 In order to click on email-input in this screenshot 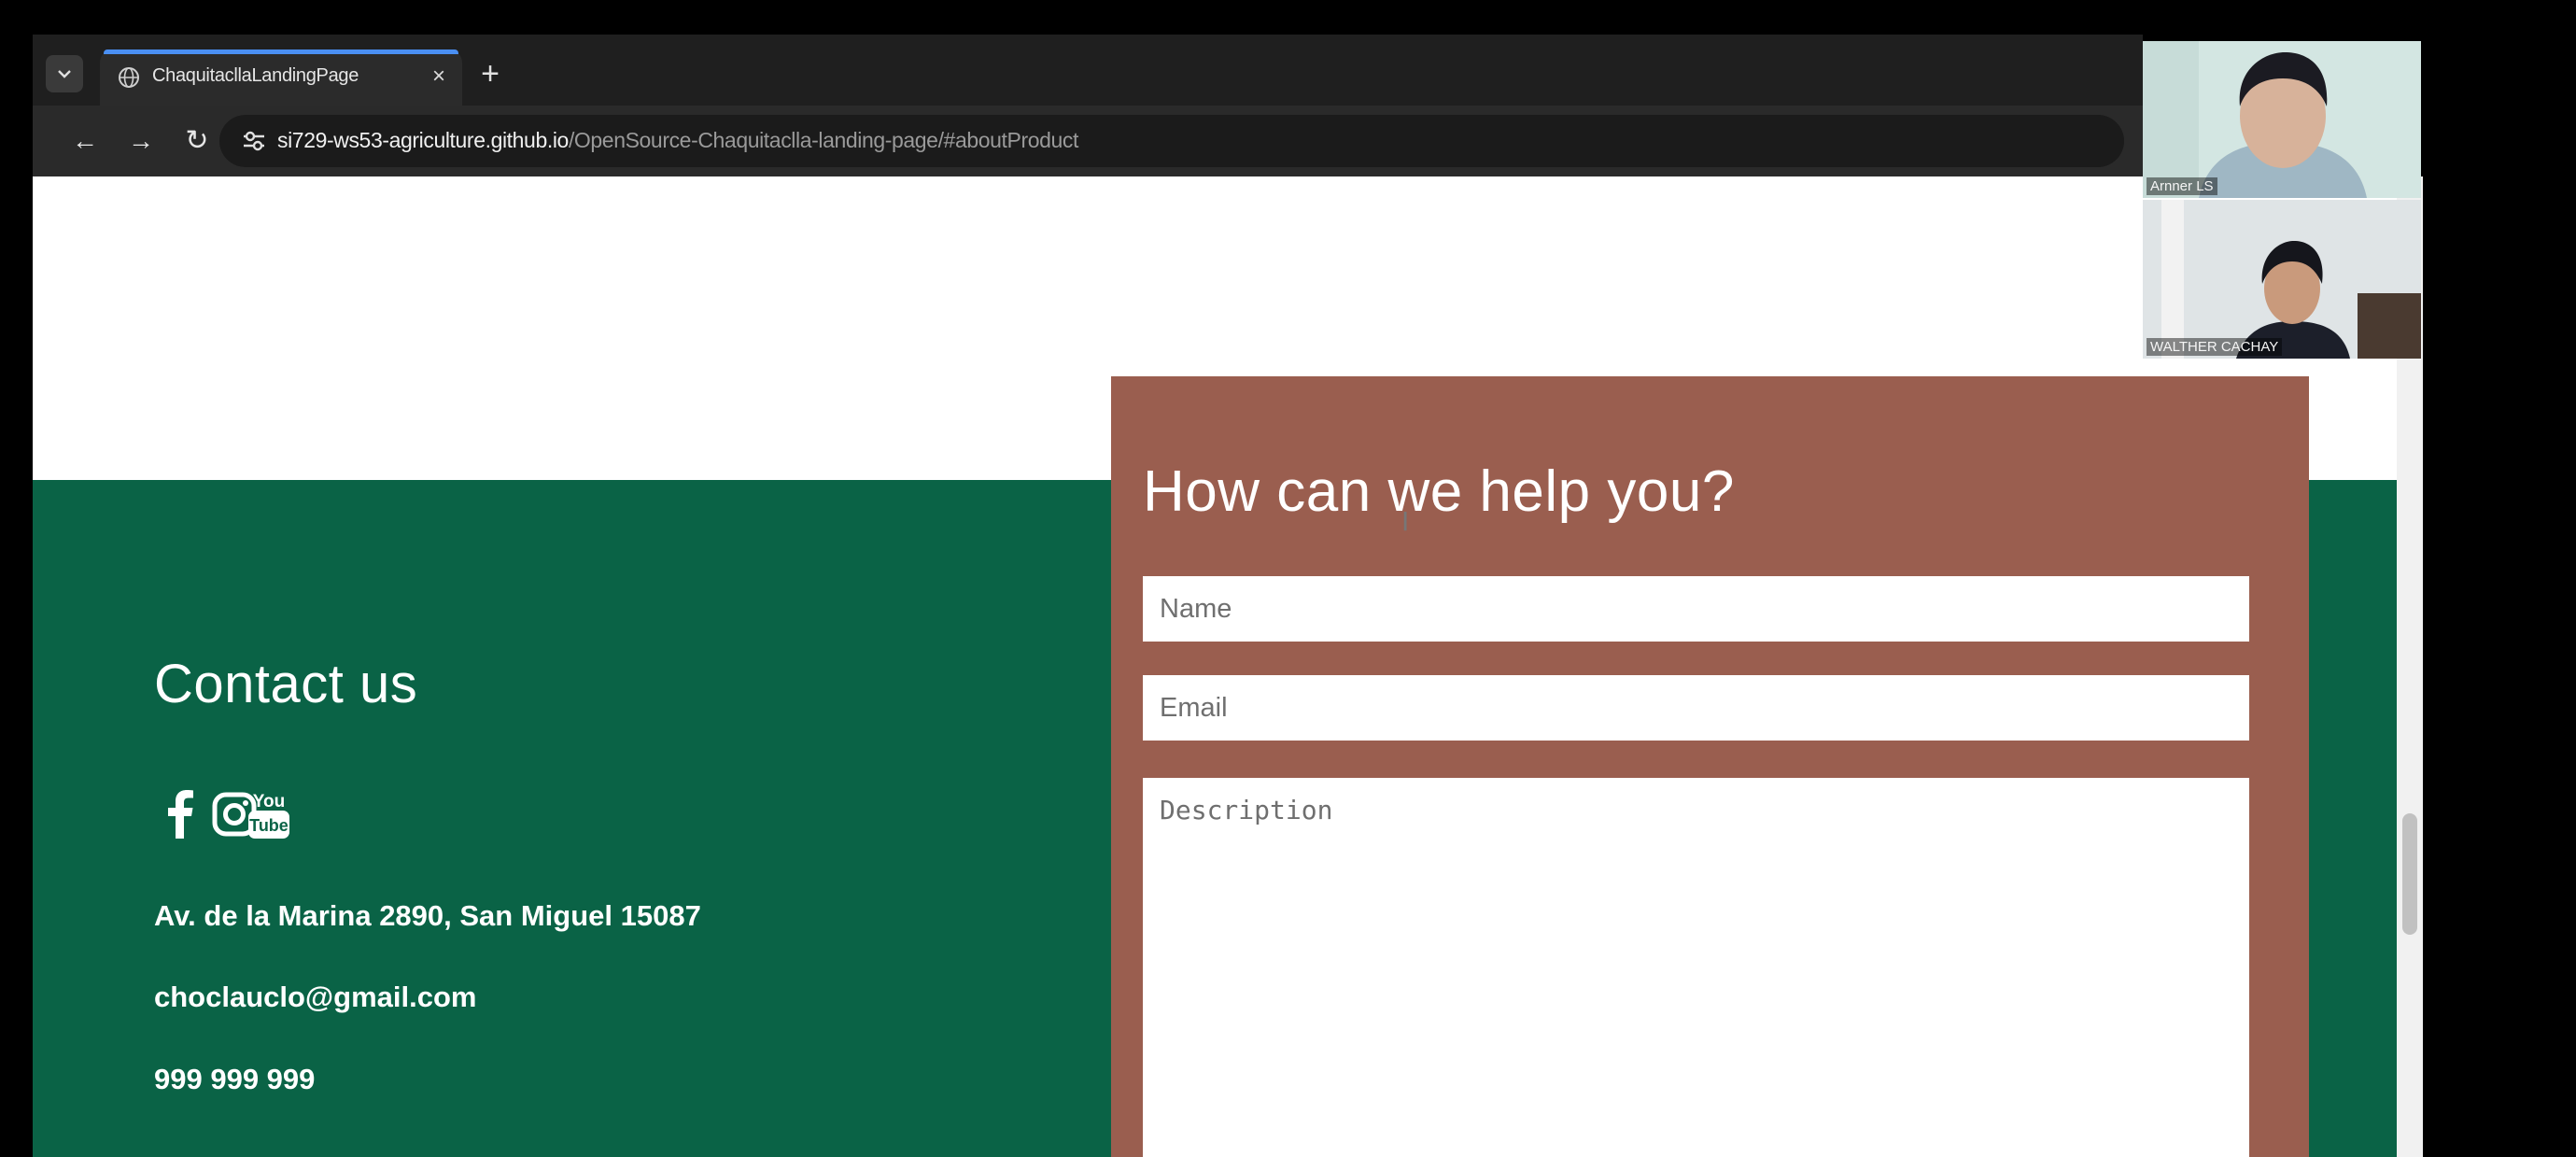, I will do `click(1696, 708)`.